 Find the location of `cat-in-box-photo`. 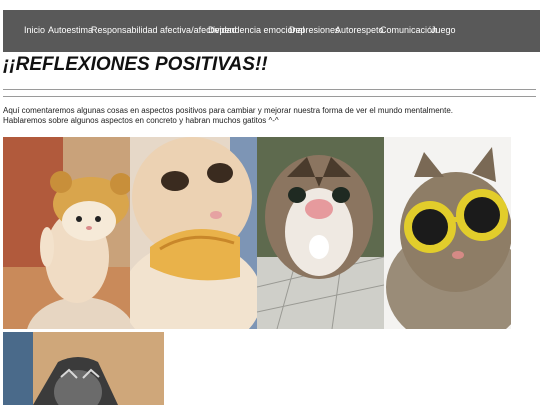

cat-in-box-photo is located at coordinates (83, 368).